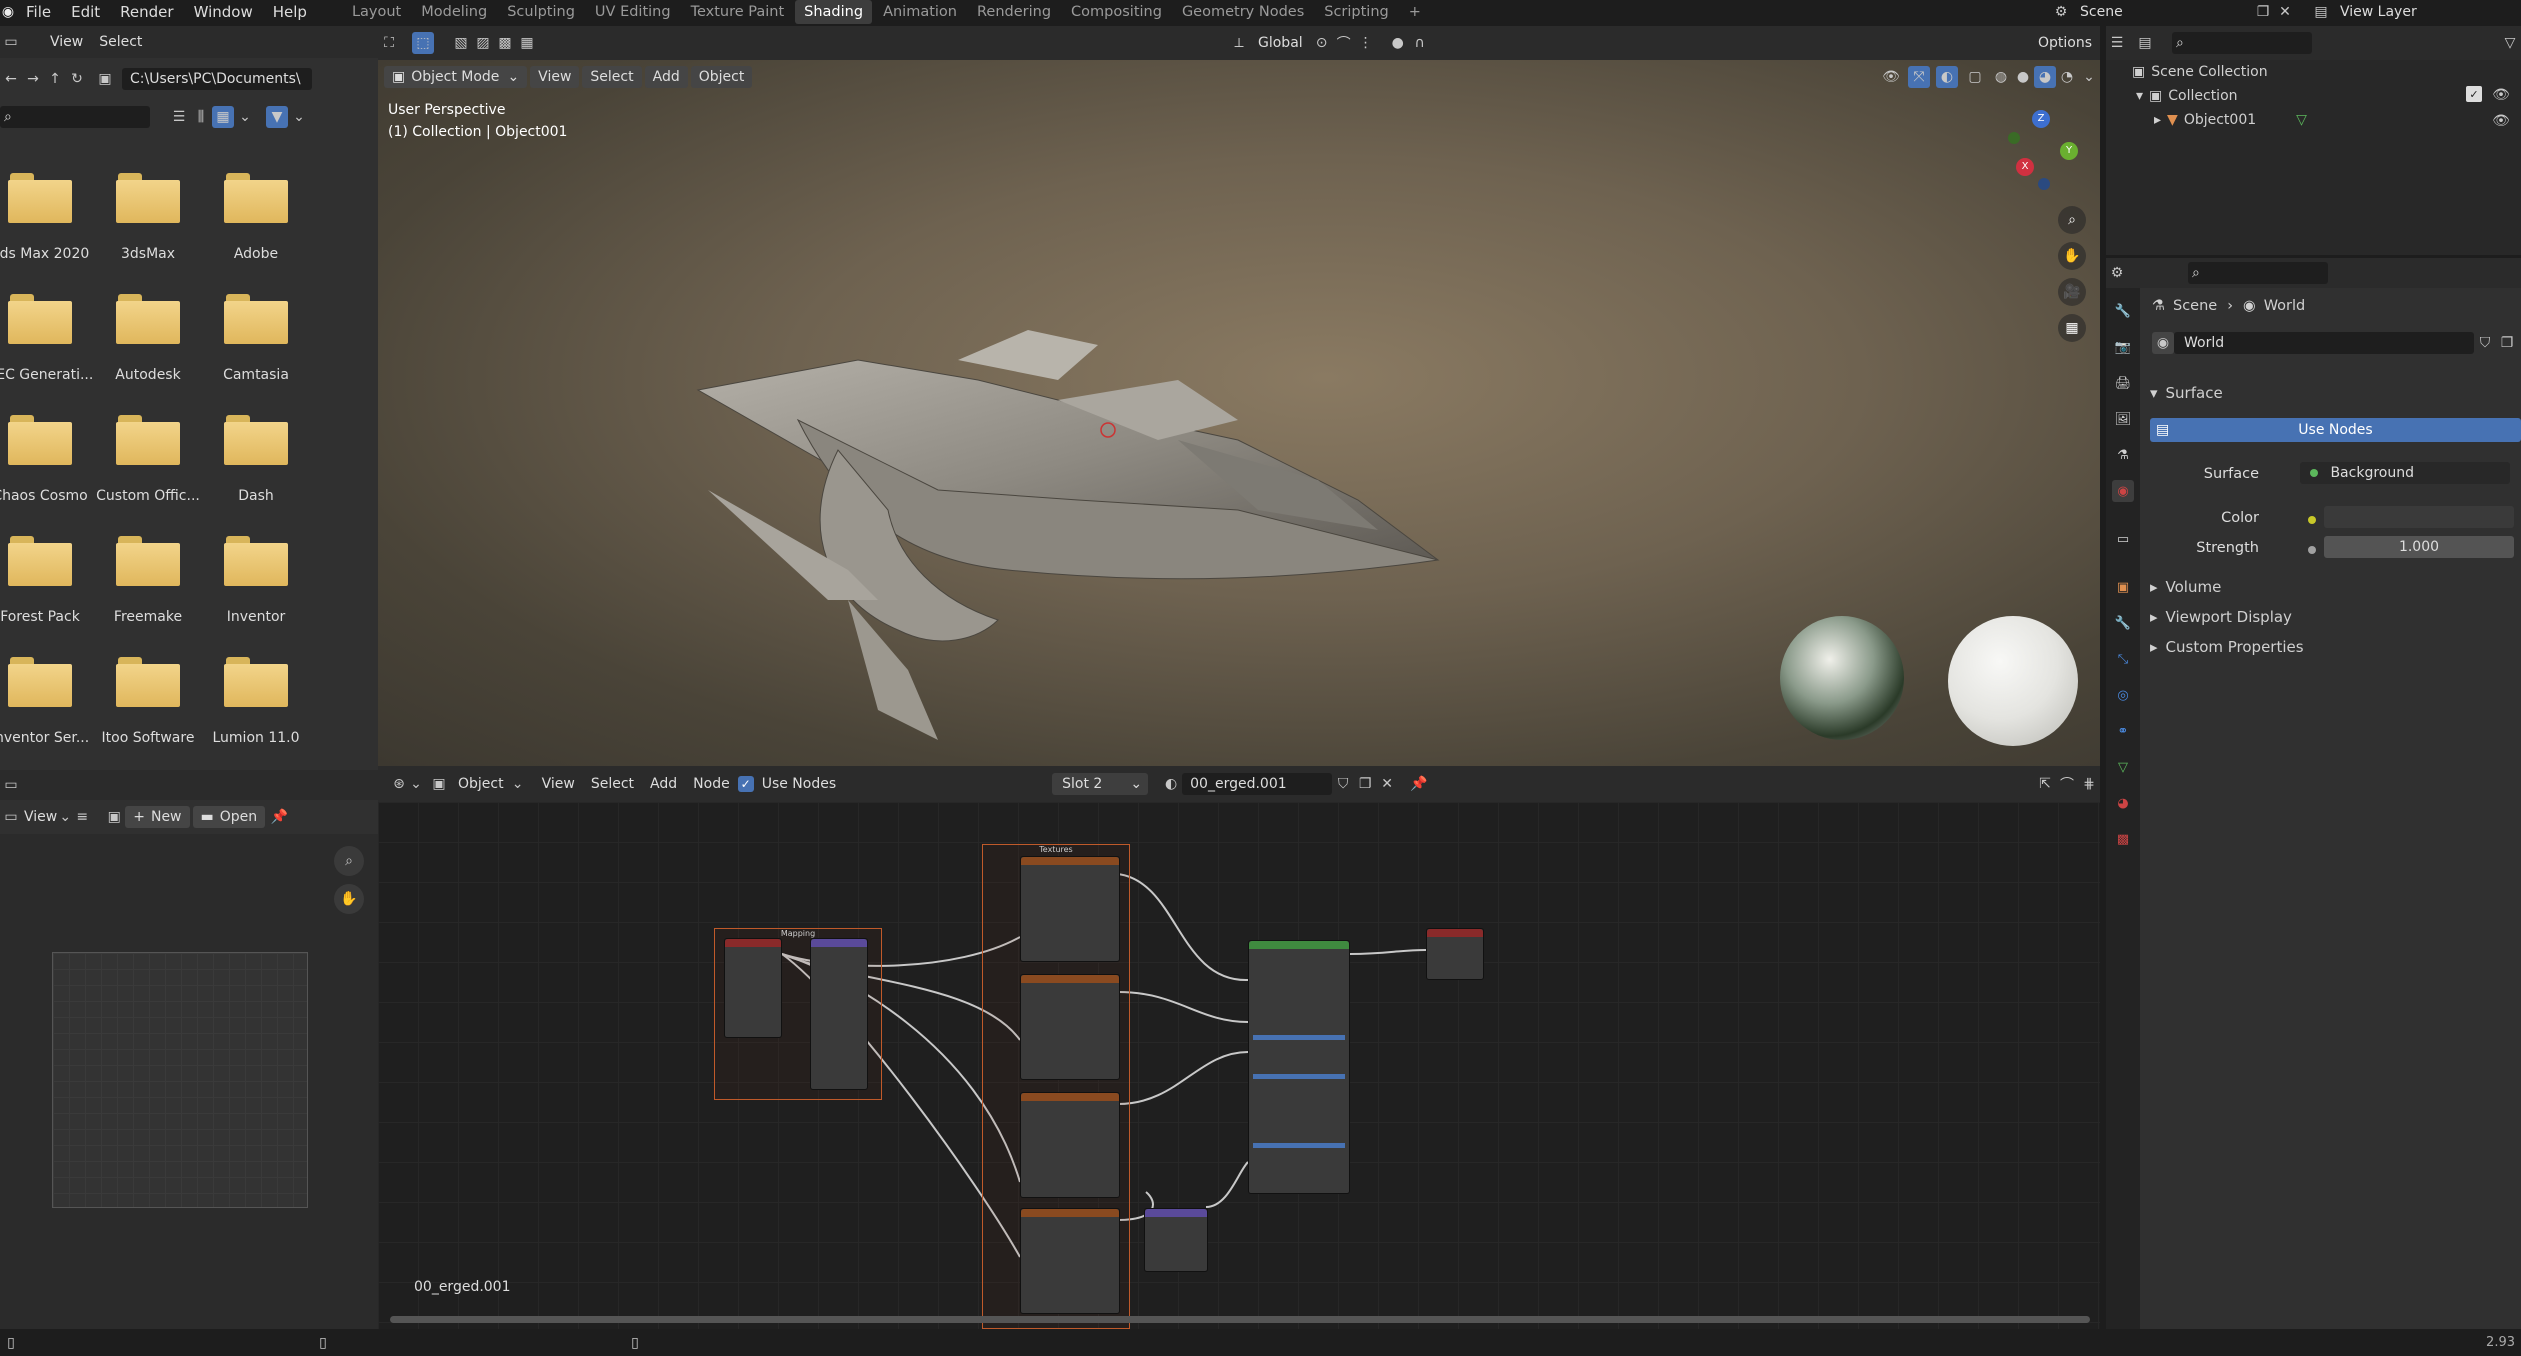 The width and height of the screenshot is (2521, 1356). Describe the element at coordinates (1299, 1067) in the screenshot. I see `principled-bsdf-node` at that location.